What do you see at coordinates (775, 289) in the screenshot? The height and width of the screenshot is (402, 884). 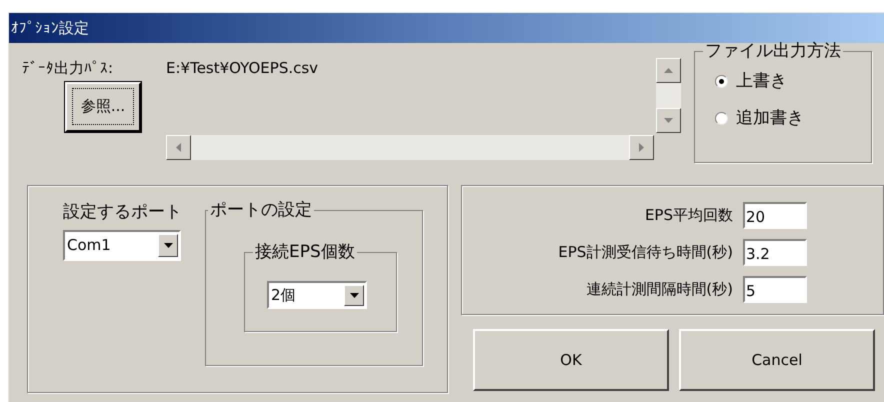 I see `input-field: 5` at bounding box center [775, 289].